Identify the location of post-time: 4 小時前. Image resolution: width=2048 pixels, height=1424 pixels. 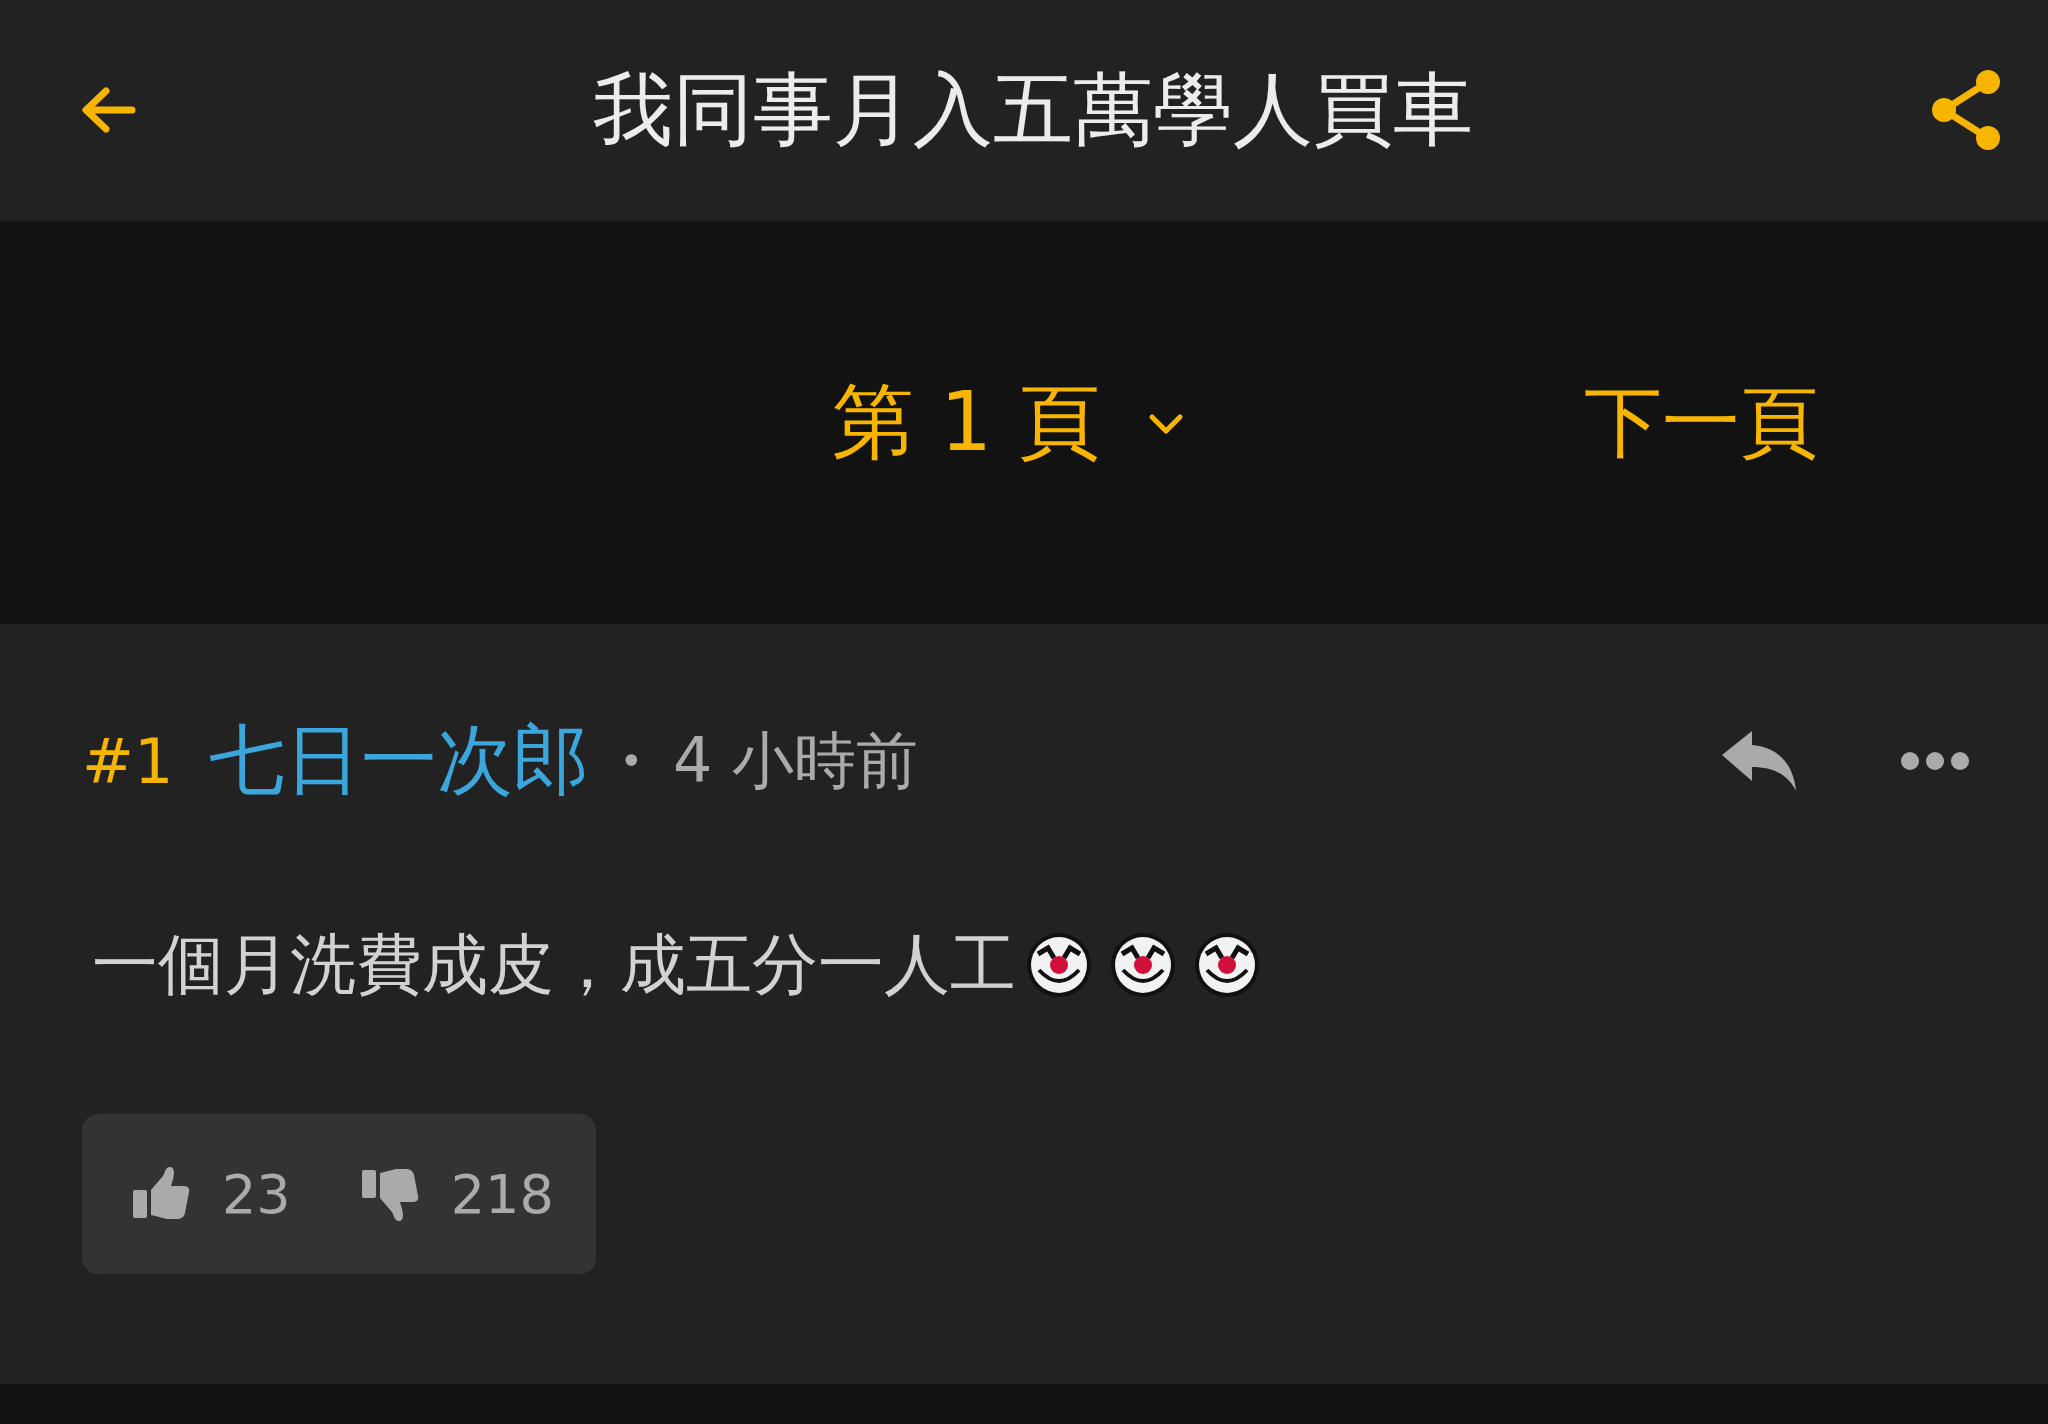
(796, 761).